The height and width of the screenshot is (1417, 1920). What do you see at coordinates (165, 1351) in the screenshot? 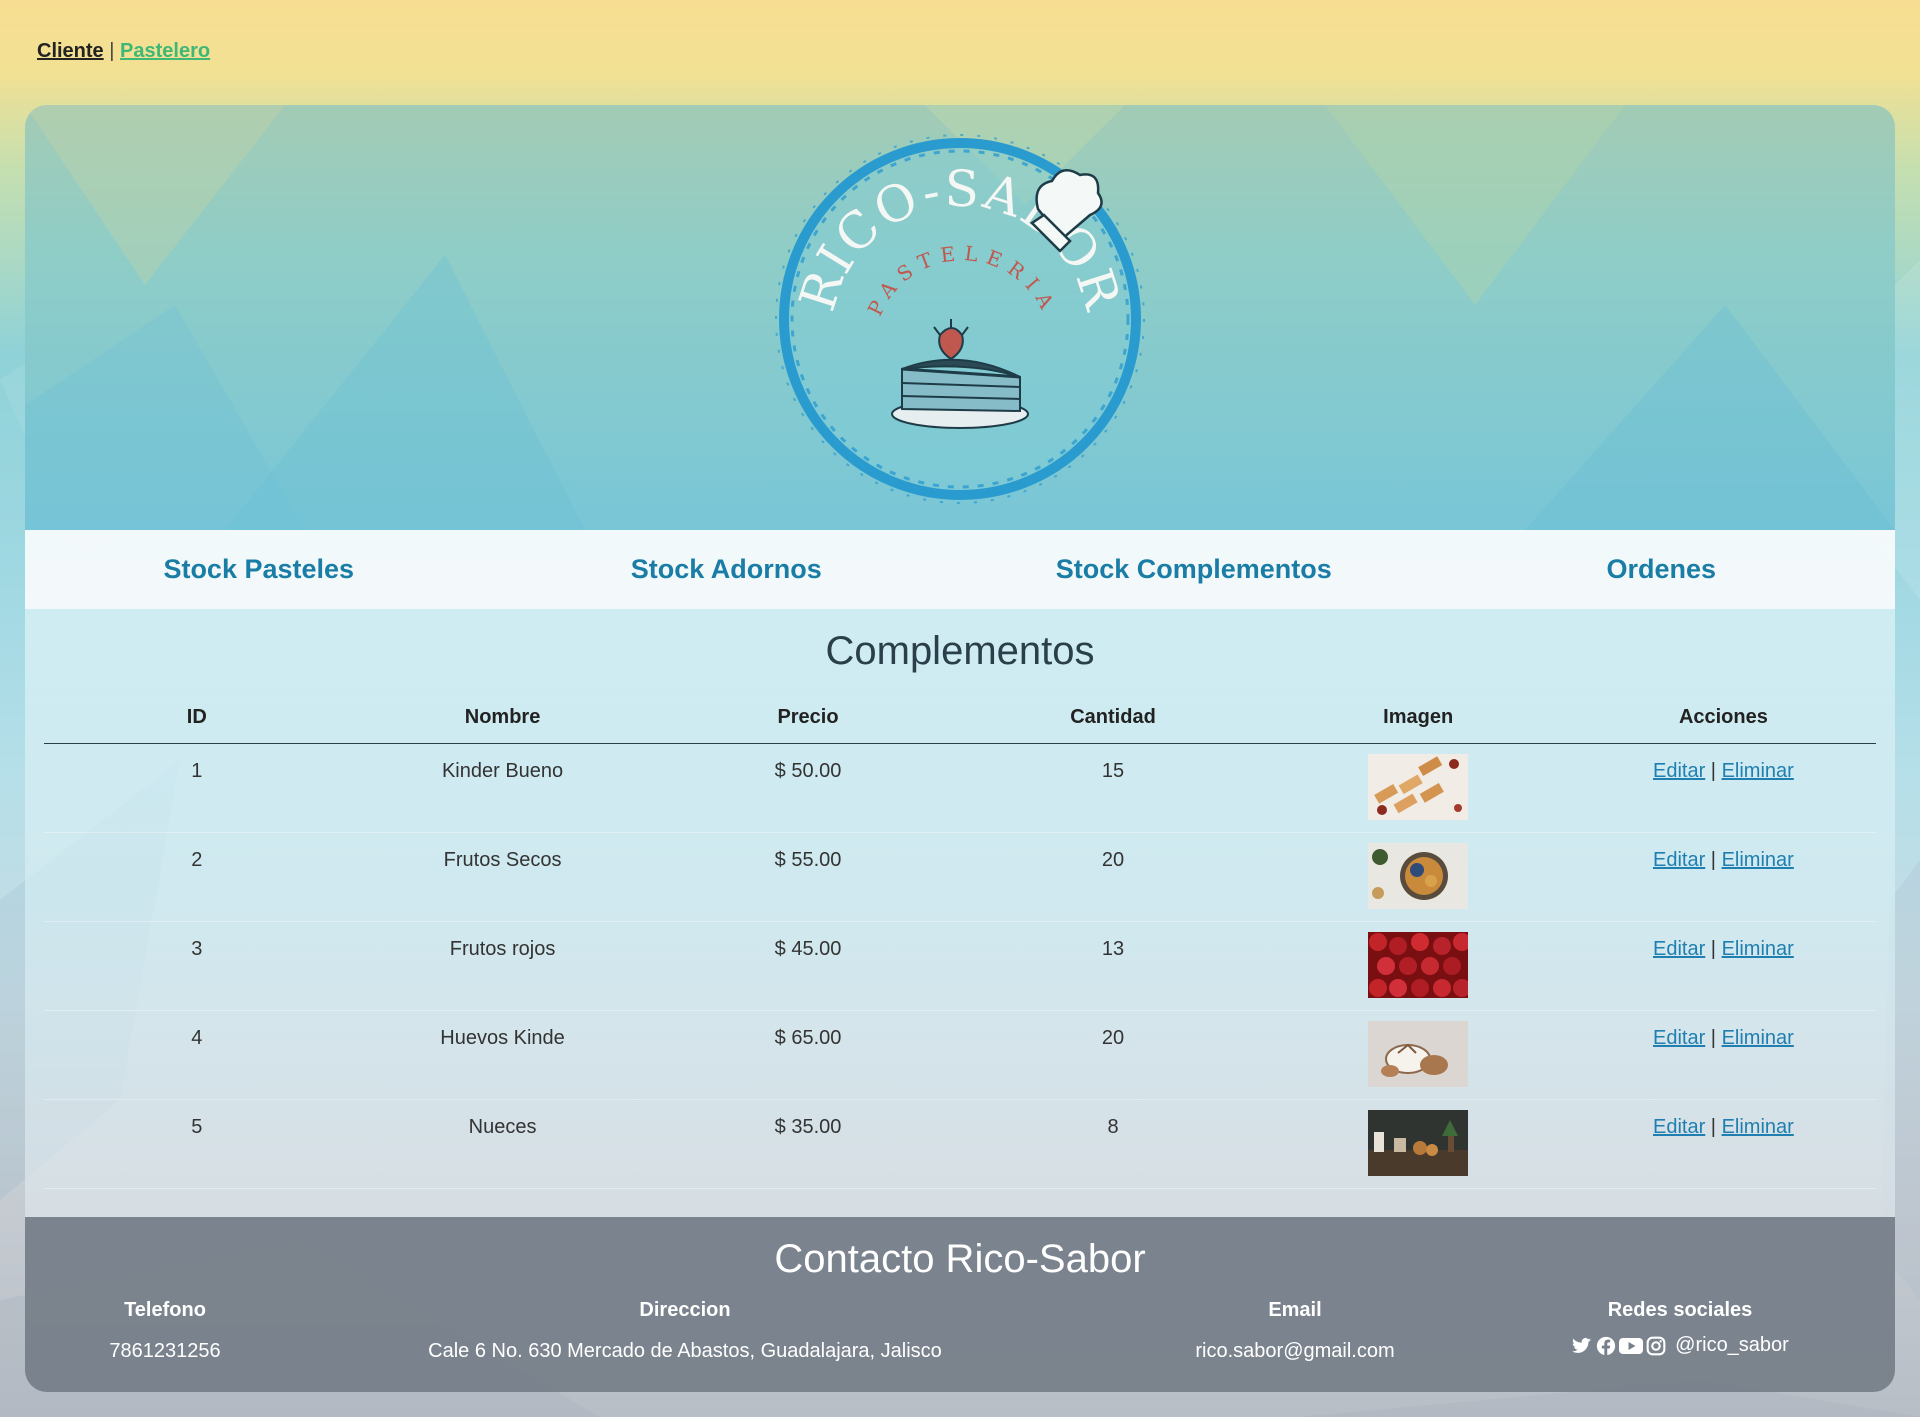
I see `telefono-value: 7861231256` at bounding box center [165, 1351].